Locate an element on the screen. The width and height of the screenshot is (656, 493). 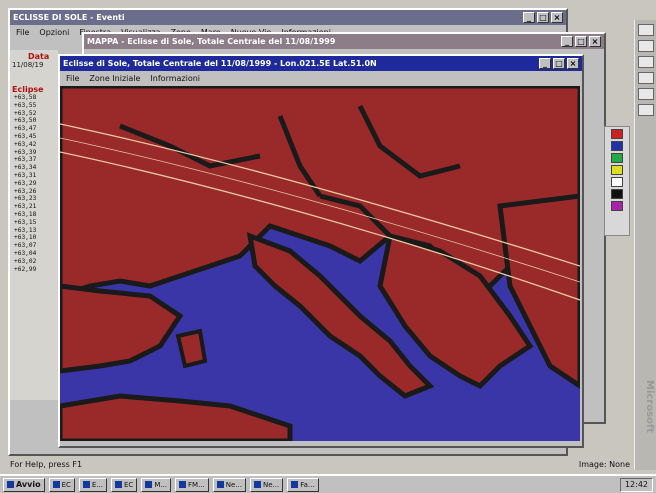
start-button: Avvio is located at coordinates (24, 484).